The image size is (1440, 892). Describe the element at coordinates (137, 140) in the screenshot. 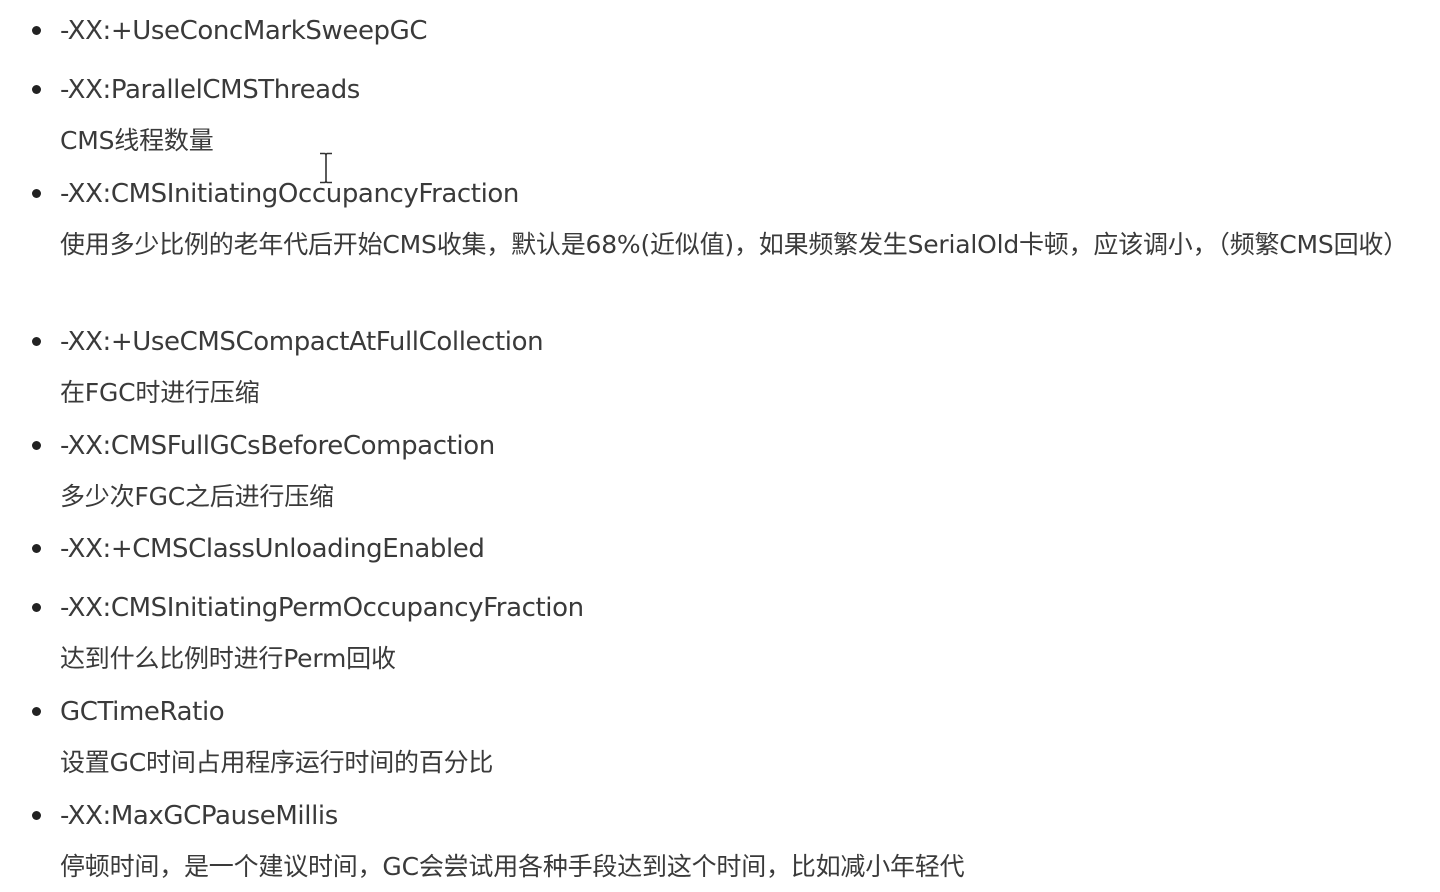

I see `option-description: CMS线程数量` at that location.